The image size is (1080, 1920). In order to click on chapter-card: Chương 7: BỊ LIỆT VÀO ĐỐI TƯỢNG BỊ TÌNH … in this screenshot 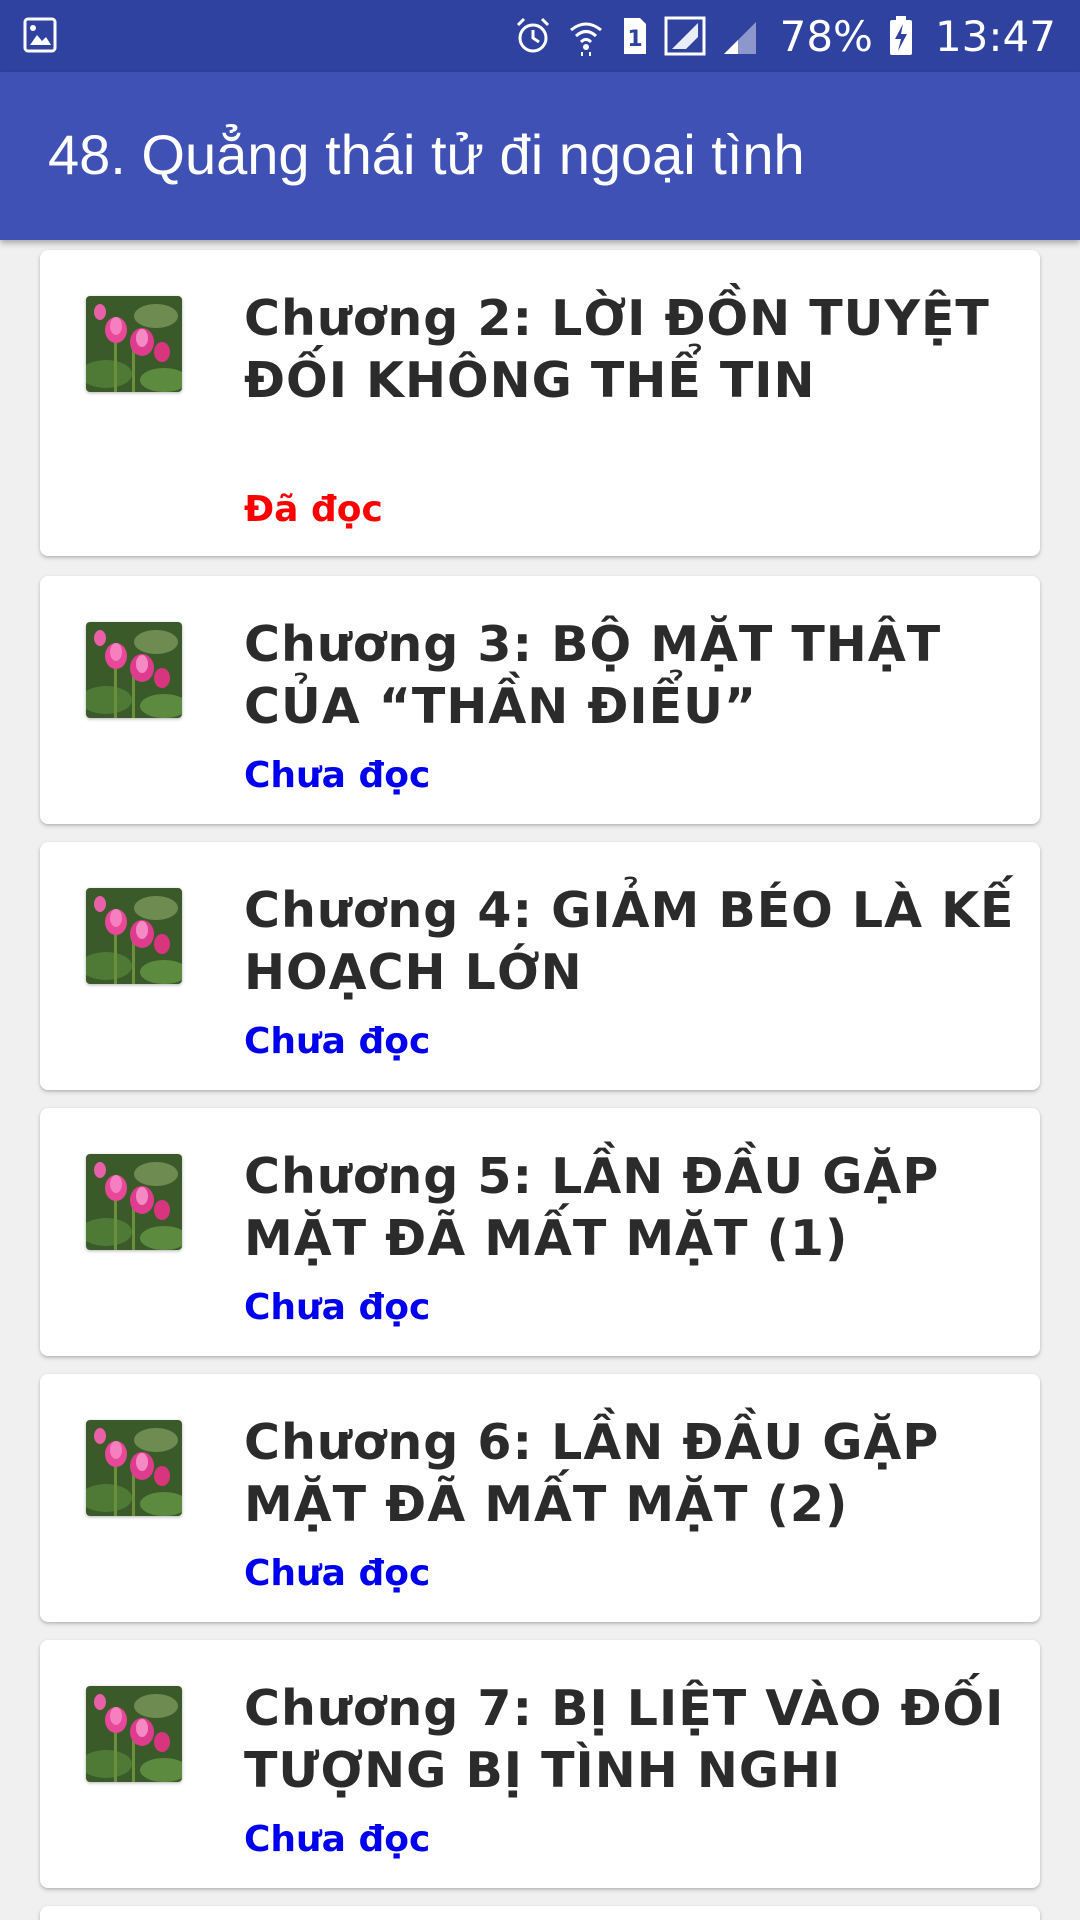, I will do `click(540, 1764)`.